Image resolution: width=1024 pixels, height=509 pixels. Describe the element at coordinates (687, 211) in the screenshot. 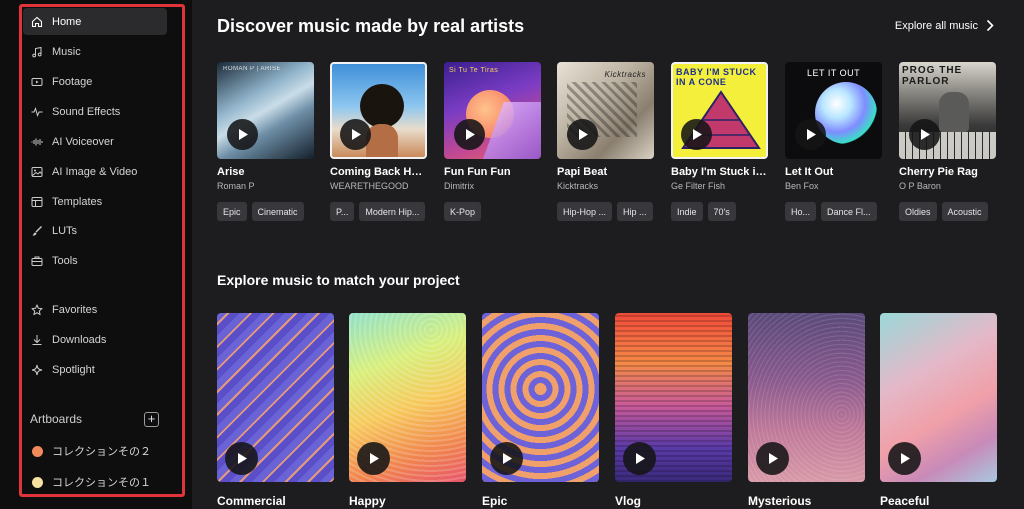

I see `genre-tag: Indie` at that location.